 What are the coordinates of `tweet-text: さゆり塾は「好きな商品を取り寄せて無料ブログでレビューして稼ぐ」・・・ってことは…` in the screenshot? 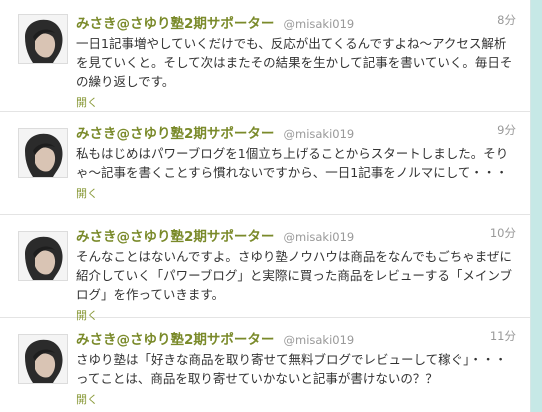 It's located at (291, 369).